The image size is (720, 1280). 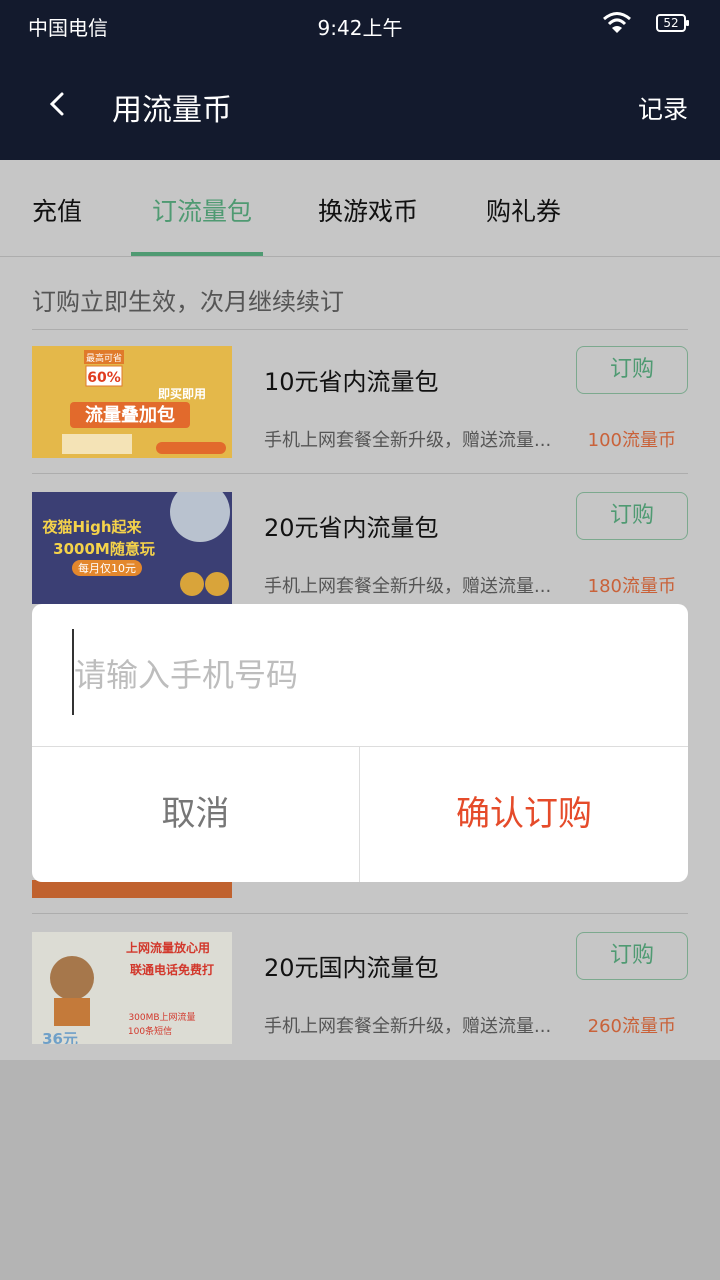 What do you see at coordinates (150, 1031) in the screenshot?
I see `banner-line4: 100条短信` at bounding box center [150, 1031].